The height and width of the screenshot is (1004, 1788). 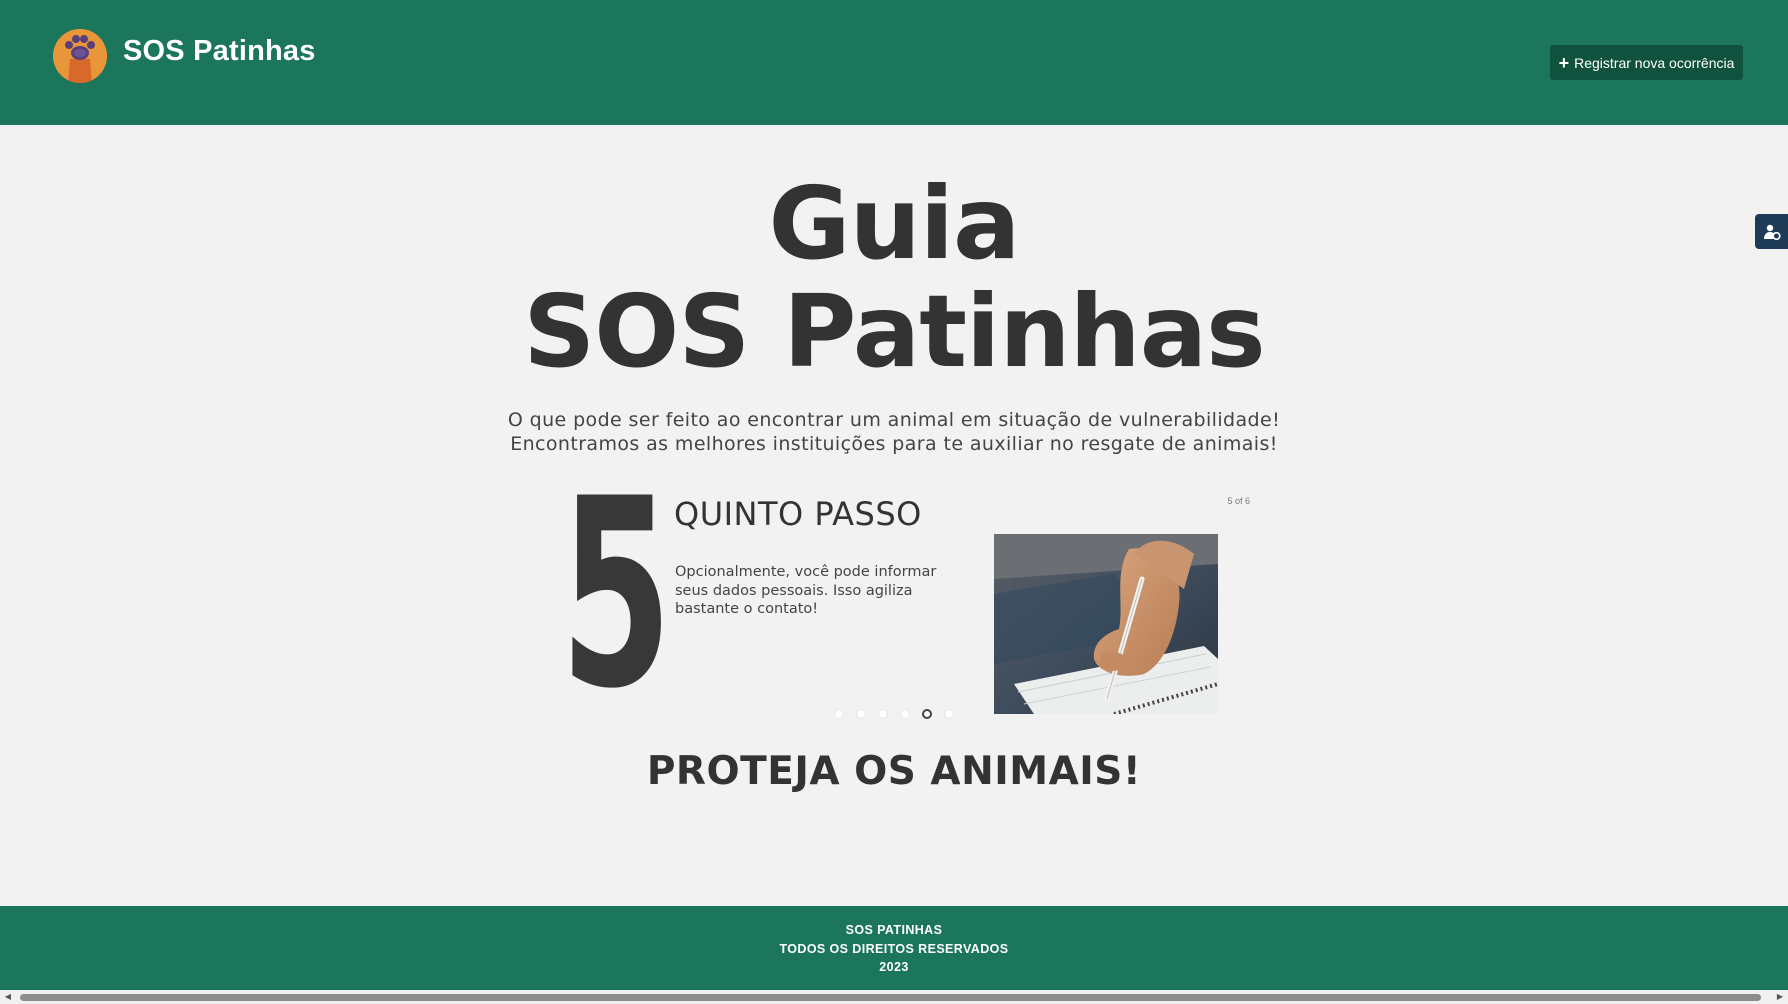 What do you see at coordinates (8, 997) in the screenshot?
I see `scroll-left-arrow-icon: ◀` at bounding box center [8, 997].